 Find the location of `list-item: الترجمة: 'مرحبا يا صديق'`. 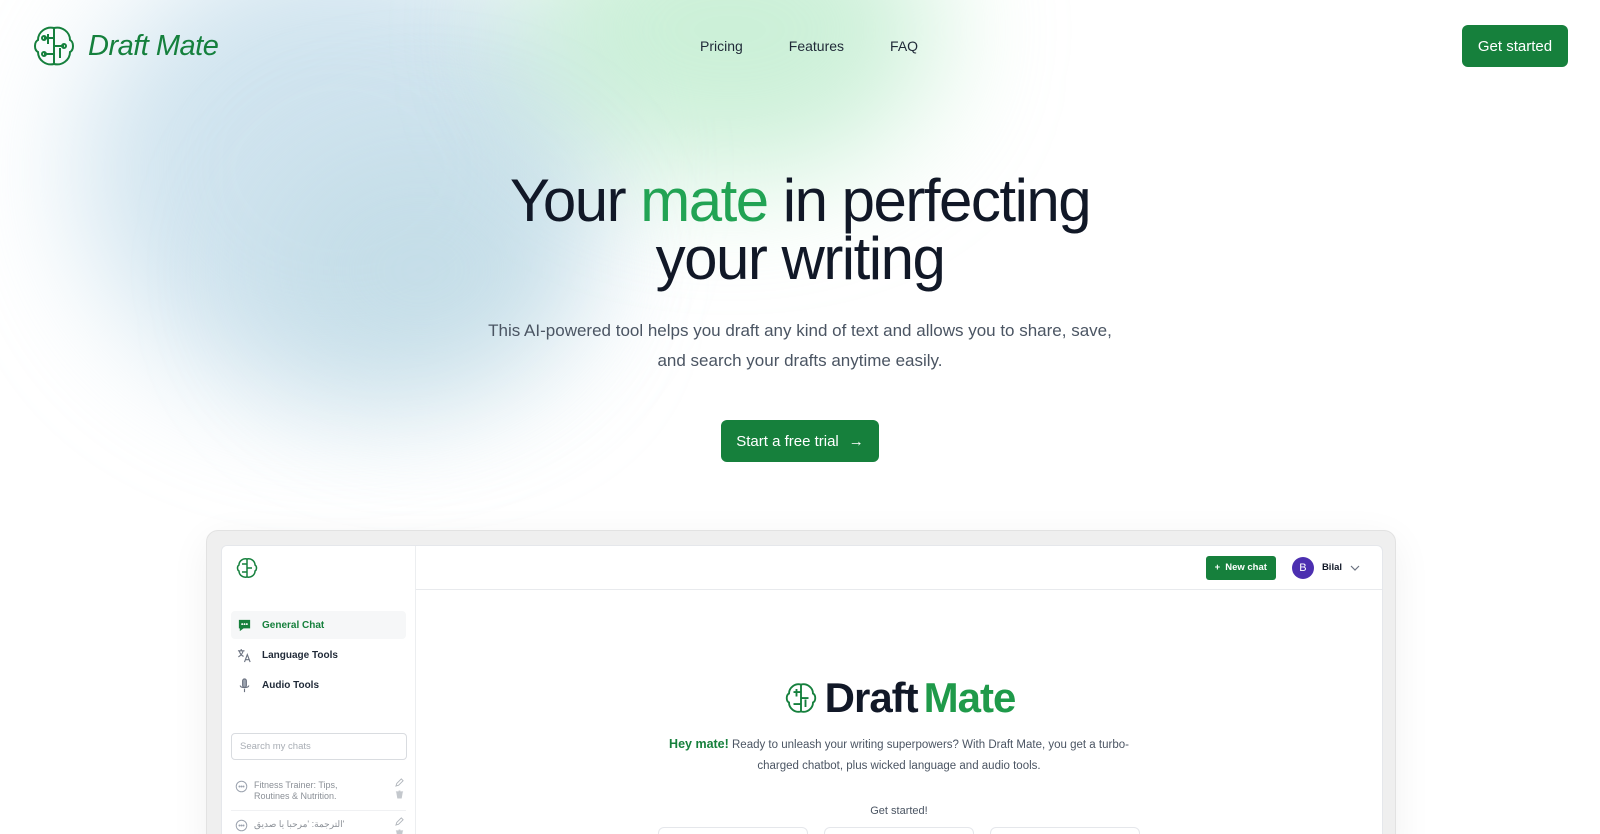

list-item: الترجمة: 'مرحبا يا صديق' is located at coordinates (318, 822).